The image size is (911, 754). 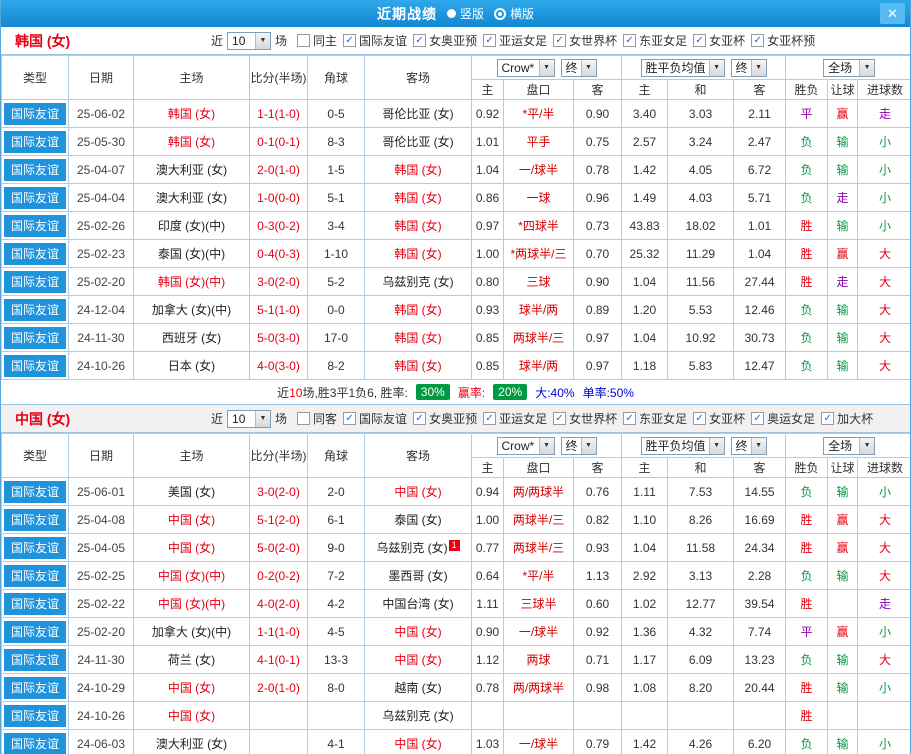 I want to click on score: 5-0(2-0), so click(x=278, y=547).